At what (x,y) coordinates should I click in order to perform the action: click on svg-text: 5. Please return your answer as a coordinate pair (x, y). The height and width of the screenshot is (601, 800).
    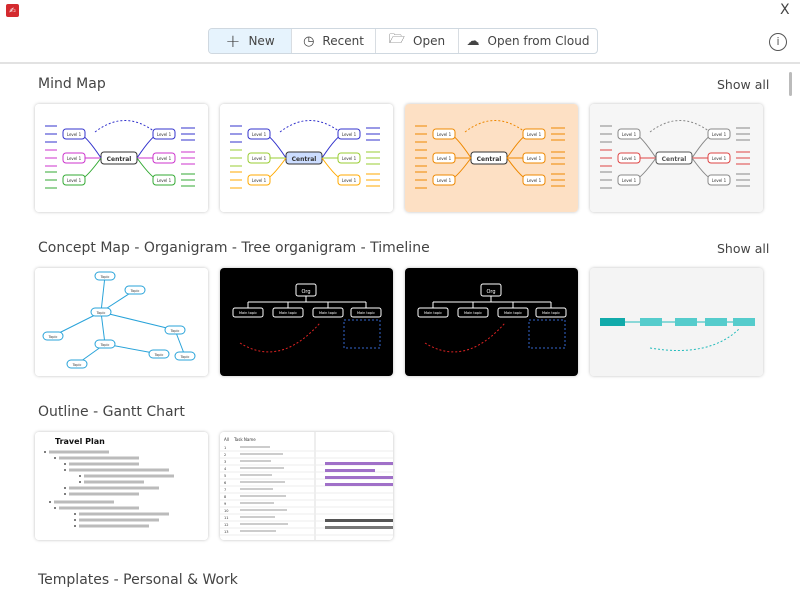
    Looking at the image, I should click on (225, 476).